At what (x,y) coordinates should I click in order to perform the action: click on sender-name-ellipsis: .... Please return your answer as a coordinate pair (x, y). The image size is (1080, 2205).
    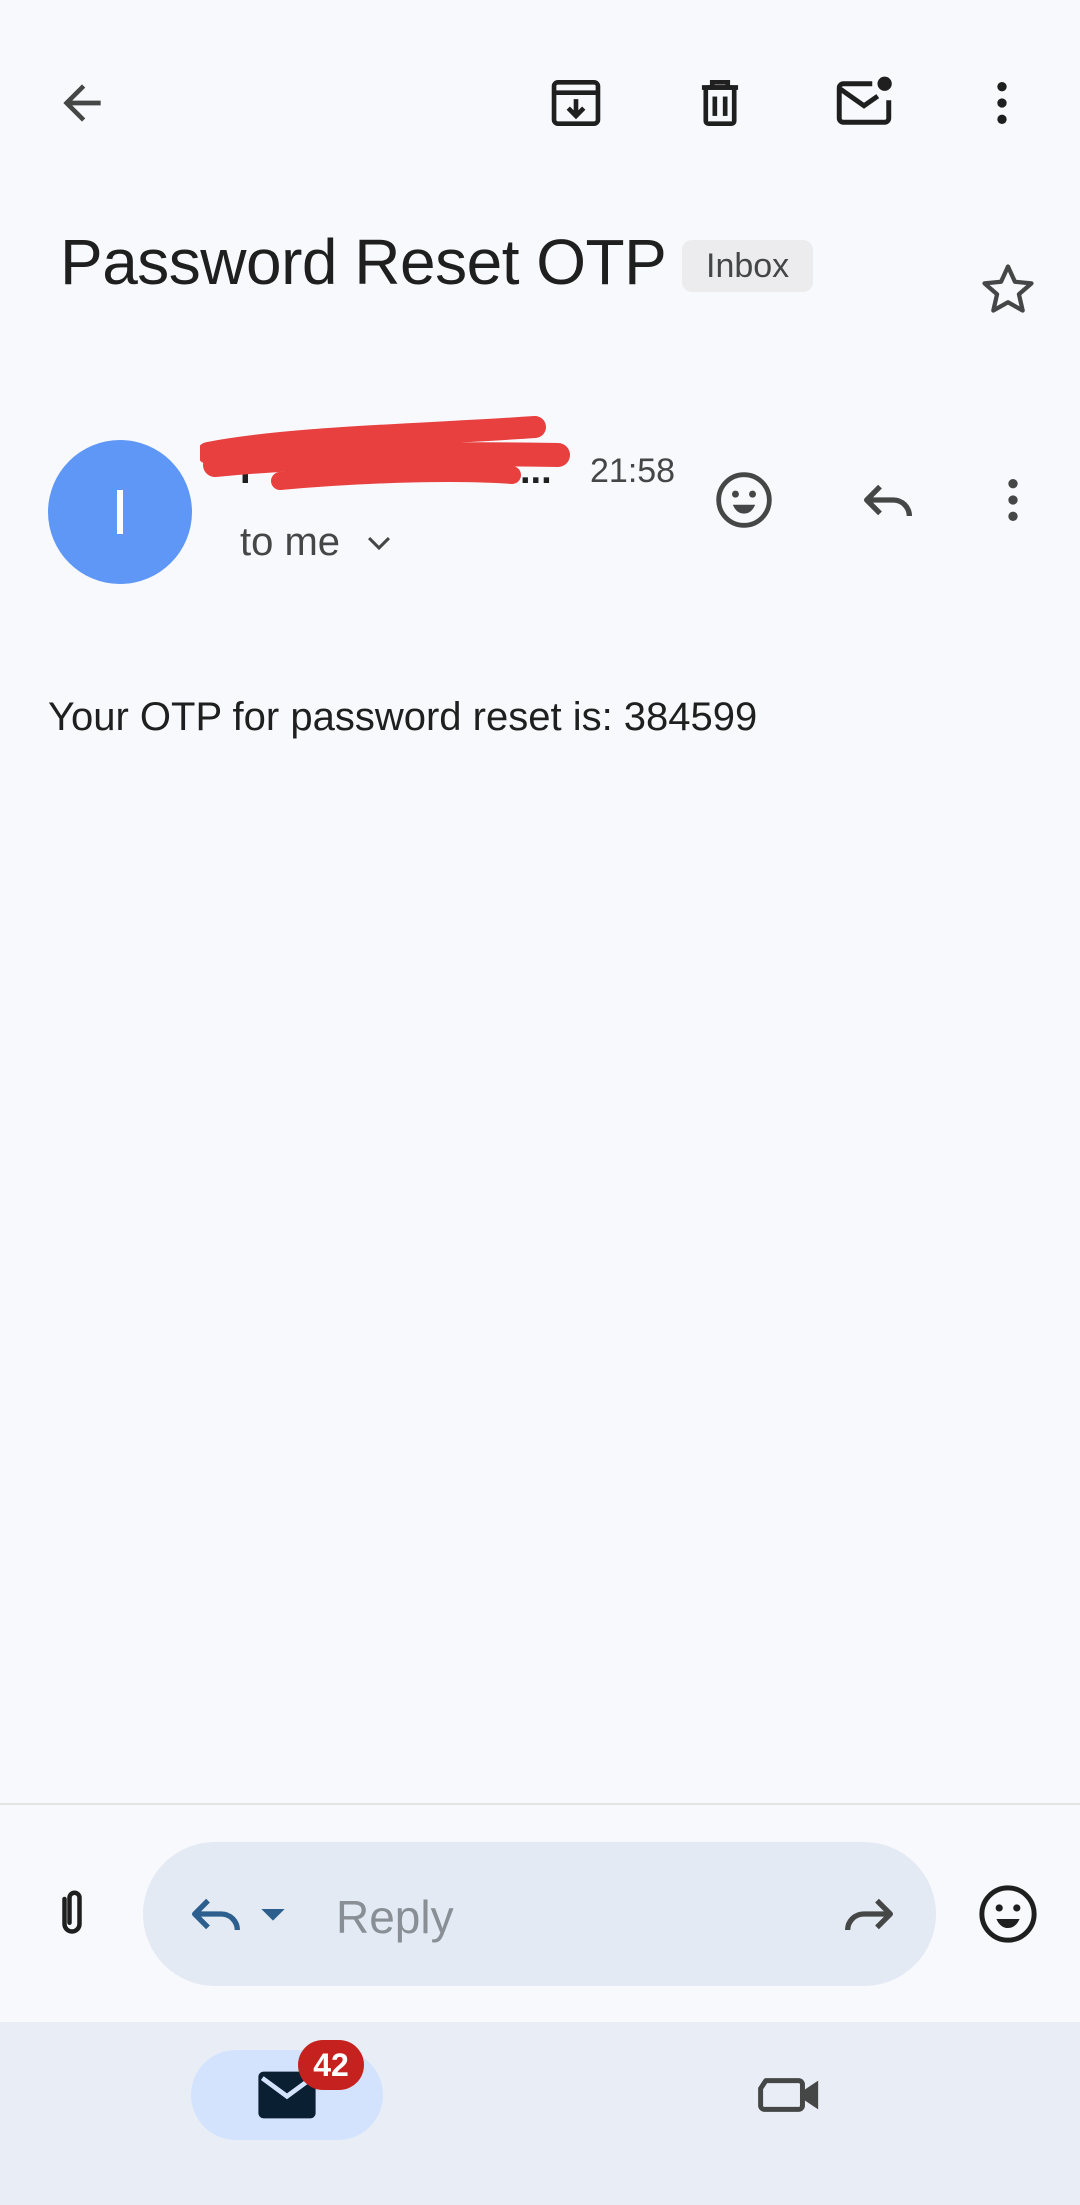
    Looking at the image, I should click on (536, 471).